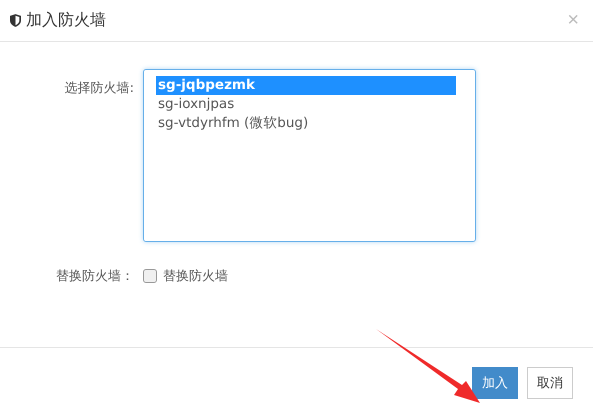 The image size is (593, 416). What do you see at coordinates (95, 276) in the screenshot?
I see `field-label: 替换防火墙：` at bounding box center [95, 276].